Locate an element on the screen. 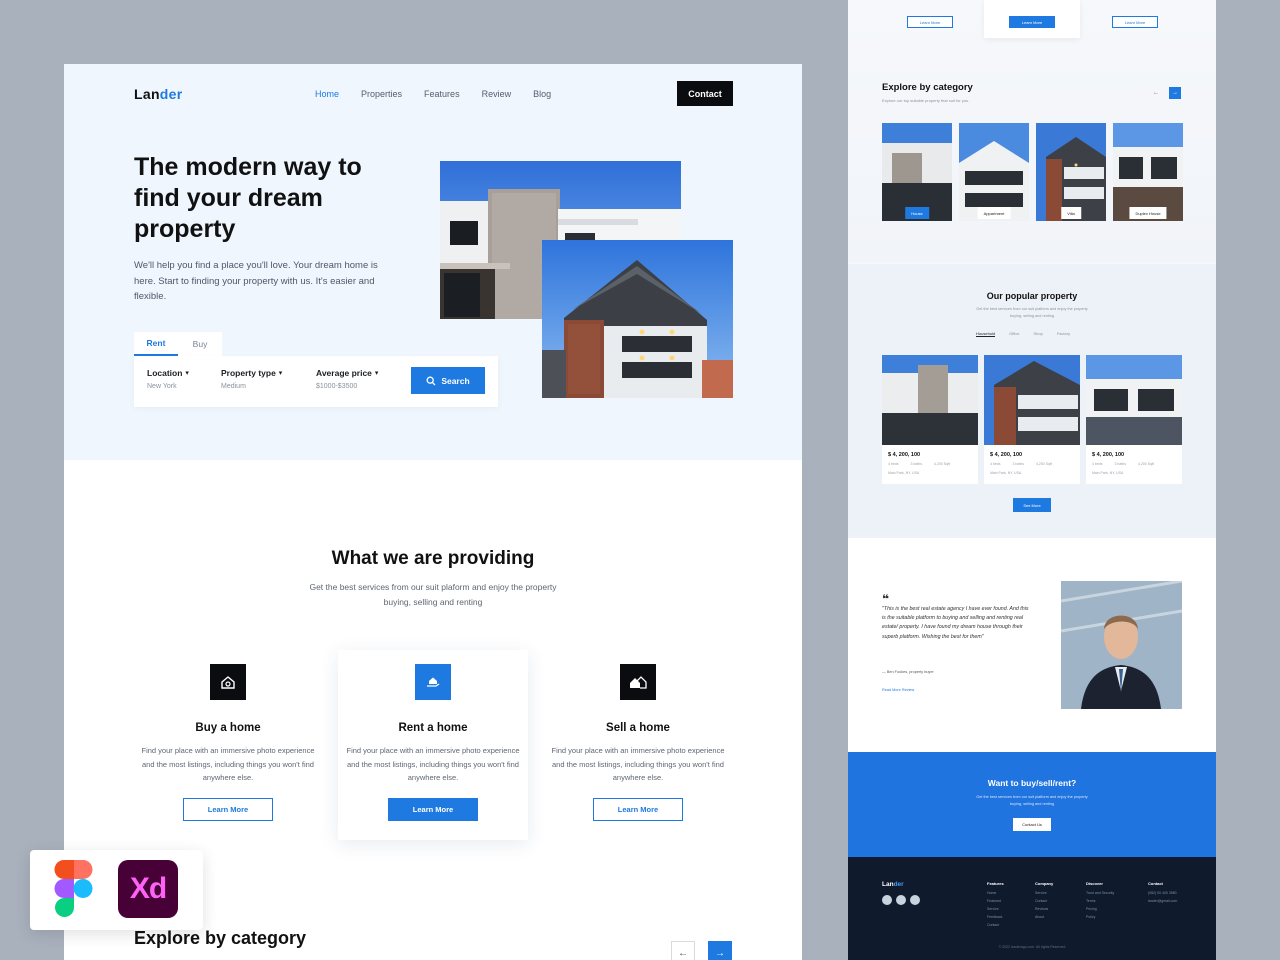  reviewer-name: — Ben Fookes, property buyer is located at coordinates (908, 672).